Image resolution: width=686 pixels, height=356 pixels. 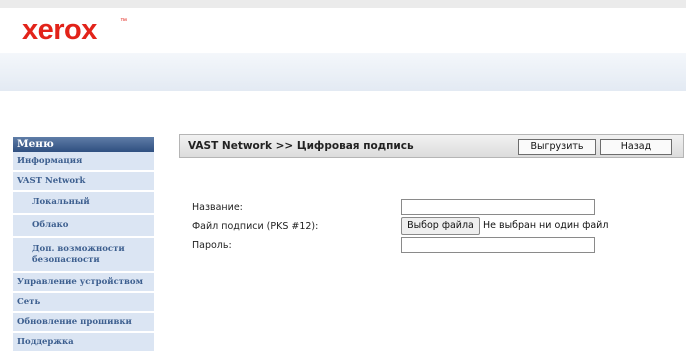 I want to click on signature-file-label: Файл подписи (PKS #12):, so click(x=255, y=226).